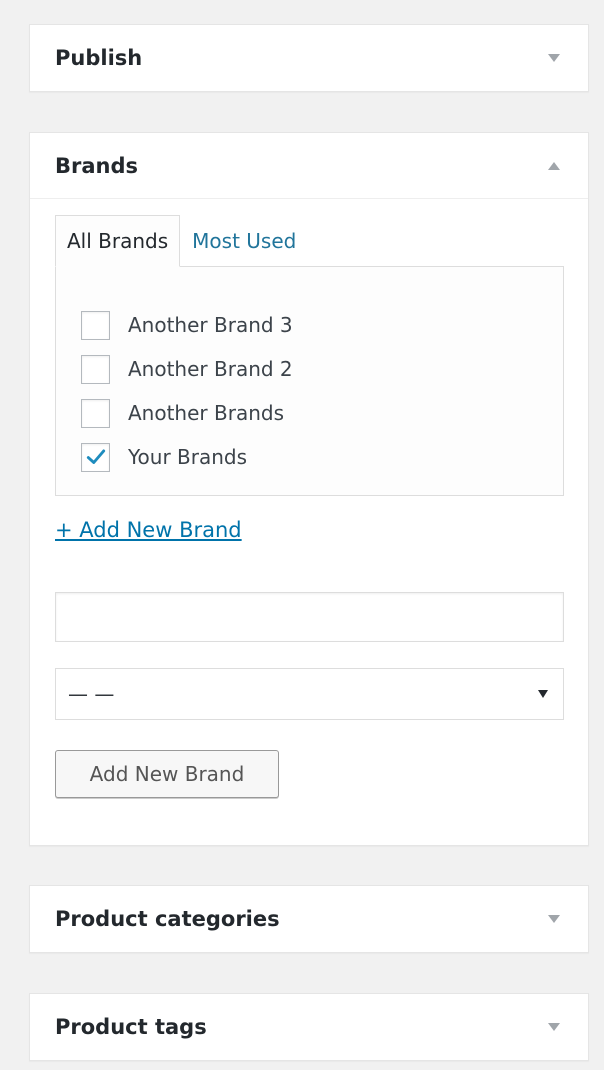 This screenshot has width=604, height=1070. I want to click on brand-label: Your Brands, so click(187, 457).